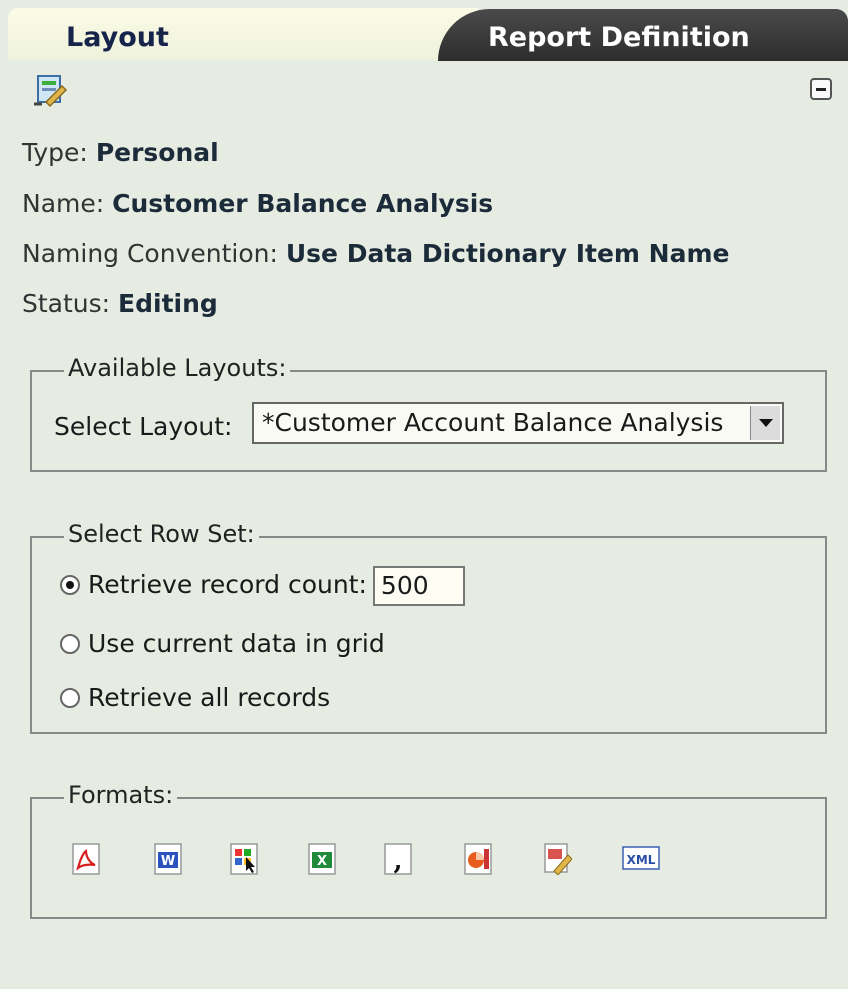  Describe the element at coordinates (619, 37) in the screenshot. I see `tab-report-definition-label: Report Definition` at that location.